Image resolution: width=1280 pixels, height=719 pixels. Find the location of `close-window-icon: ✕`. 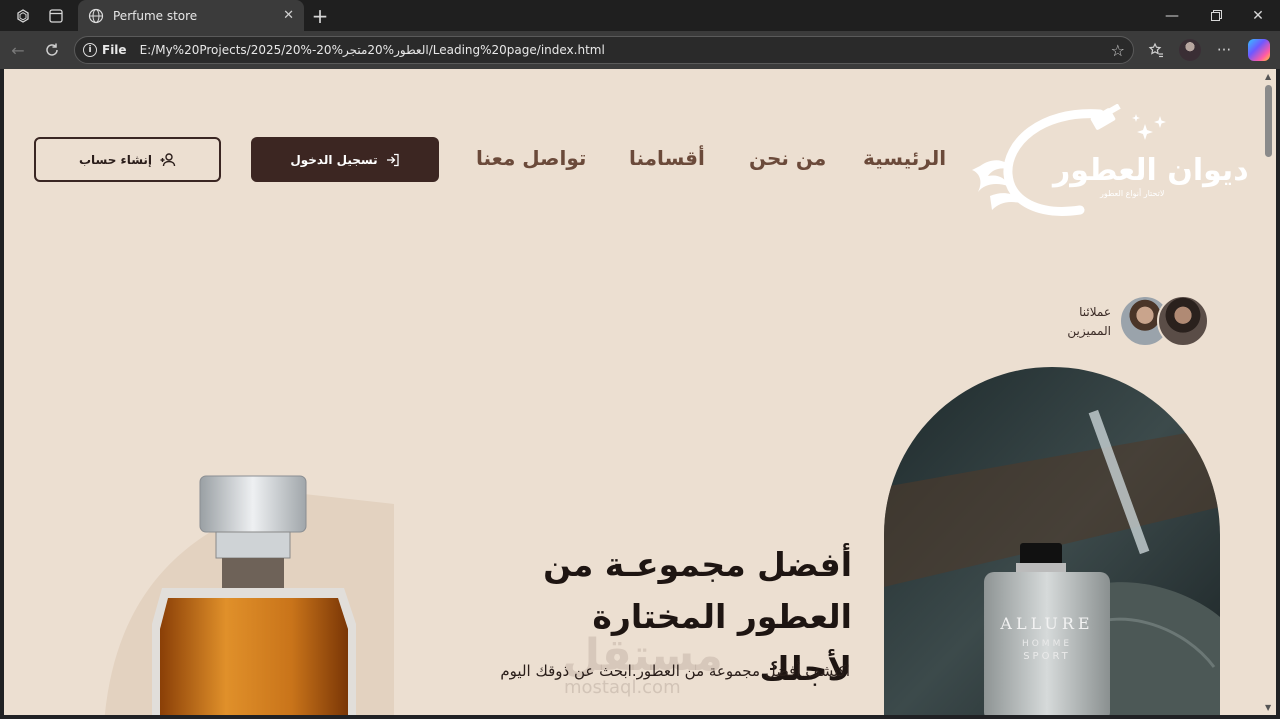

close-window-icon: ✕ is located at coordinates (1258, 15).